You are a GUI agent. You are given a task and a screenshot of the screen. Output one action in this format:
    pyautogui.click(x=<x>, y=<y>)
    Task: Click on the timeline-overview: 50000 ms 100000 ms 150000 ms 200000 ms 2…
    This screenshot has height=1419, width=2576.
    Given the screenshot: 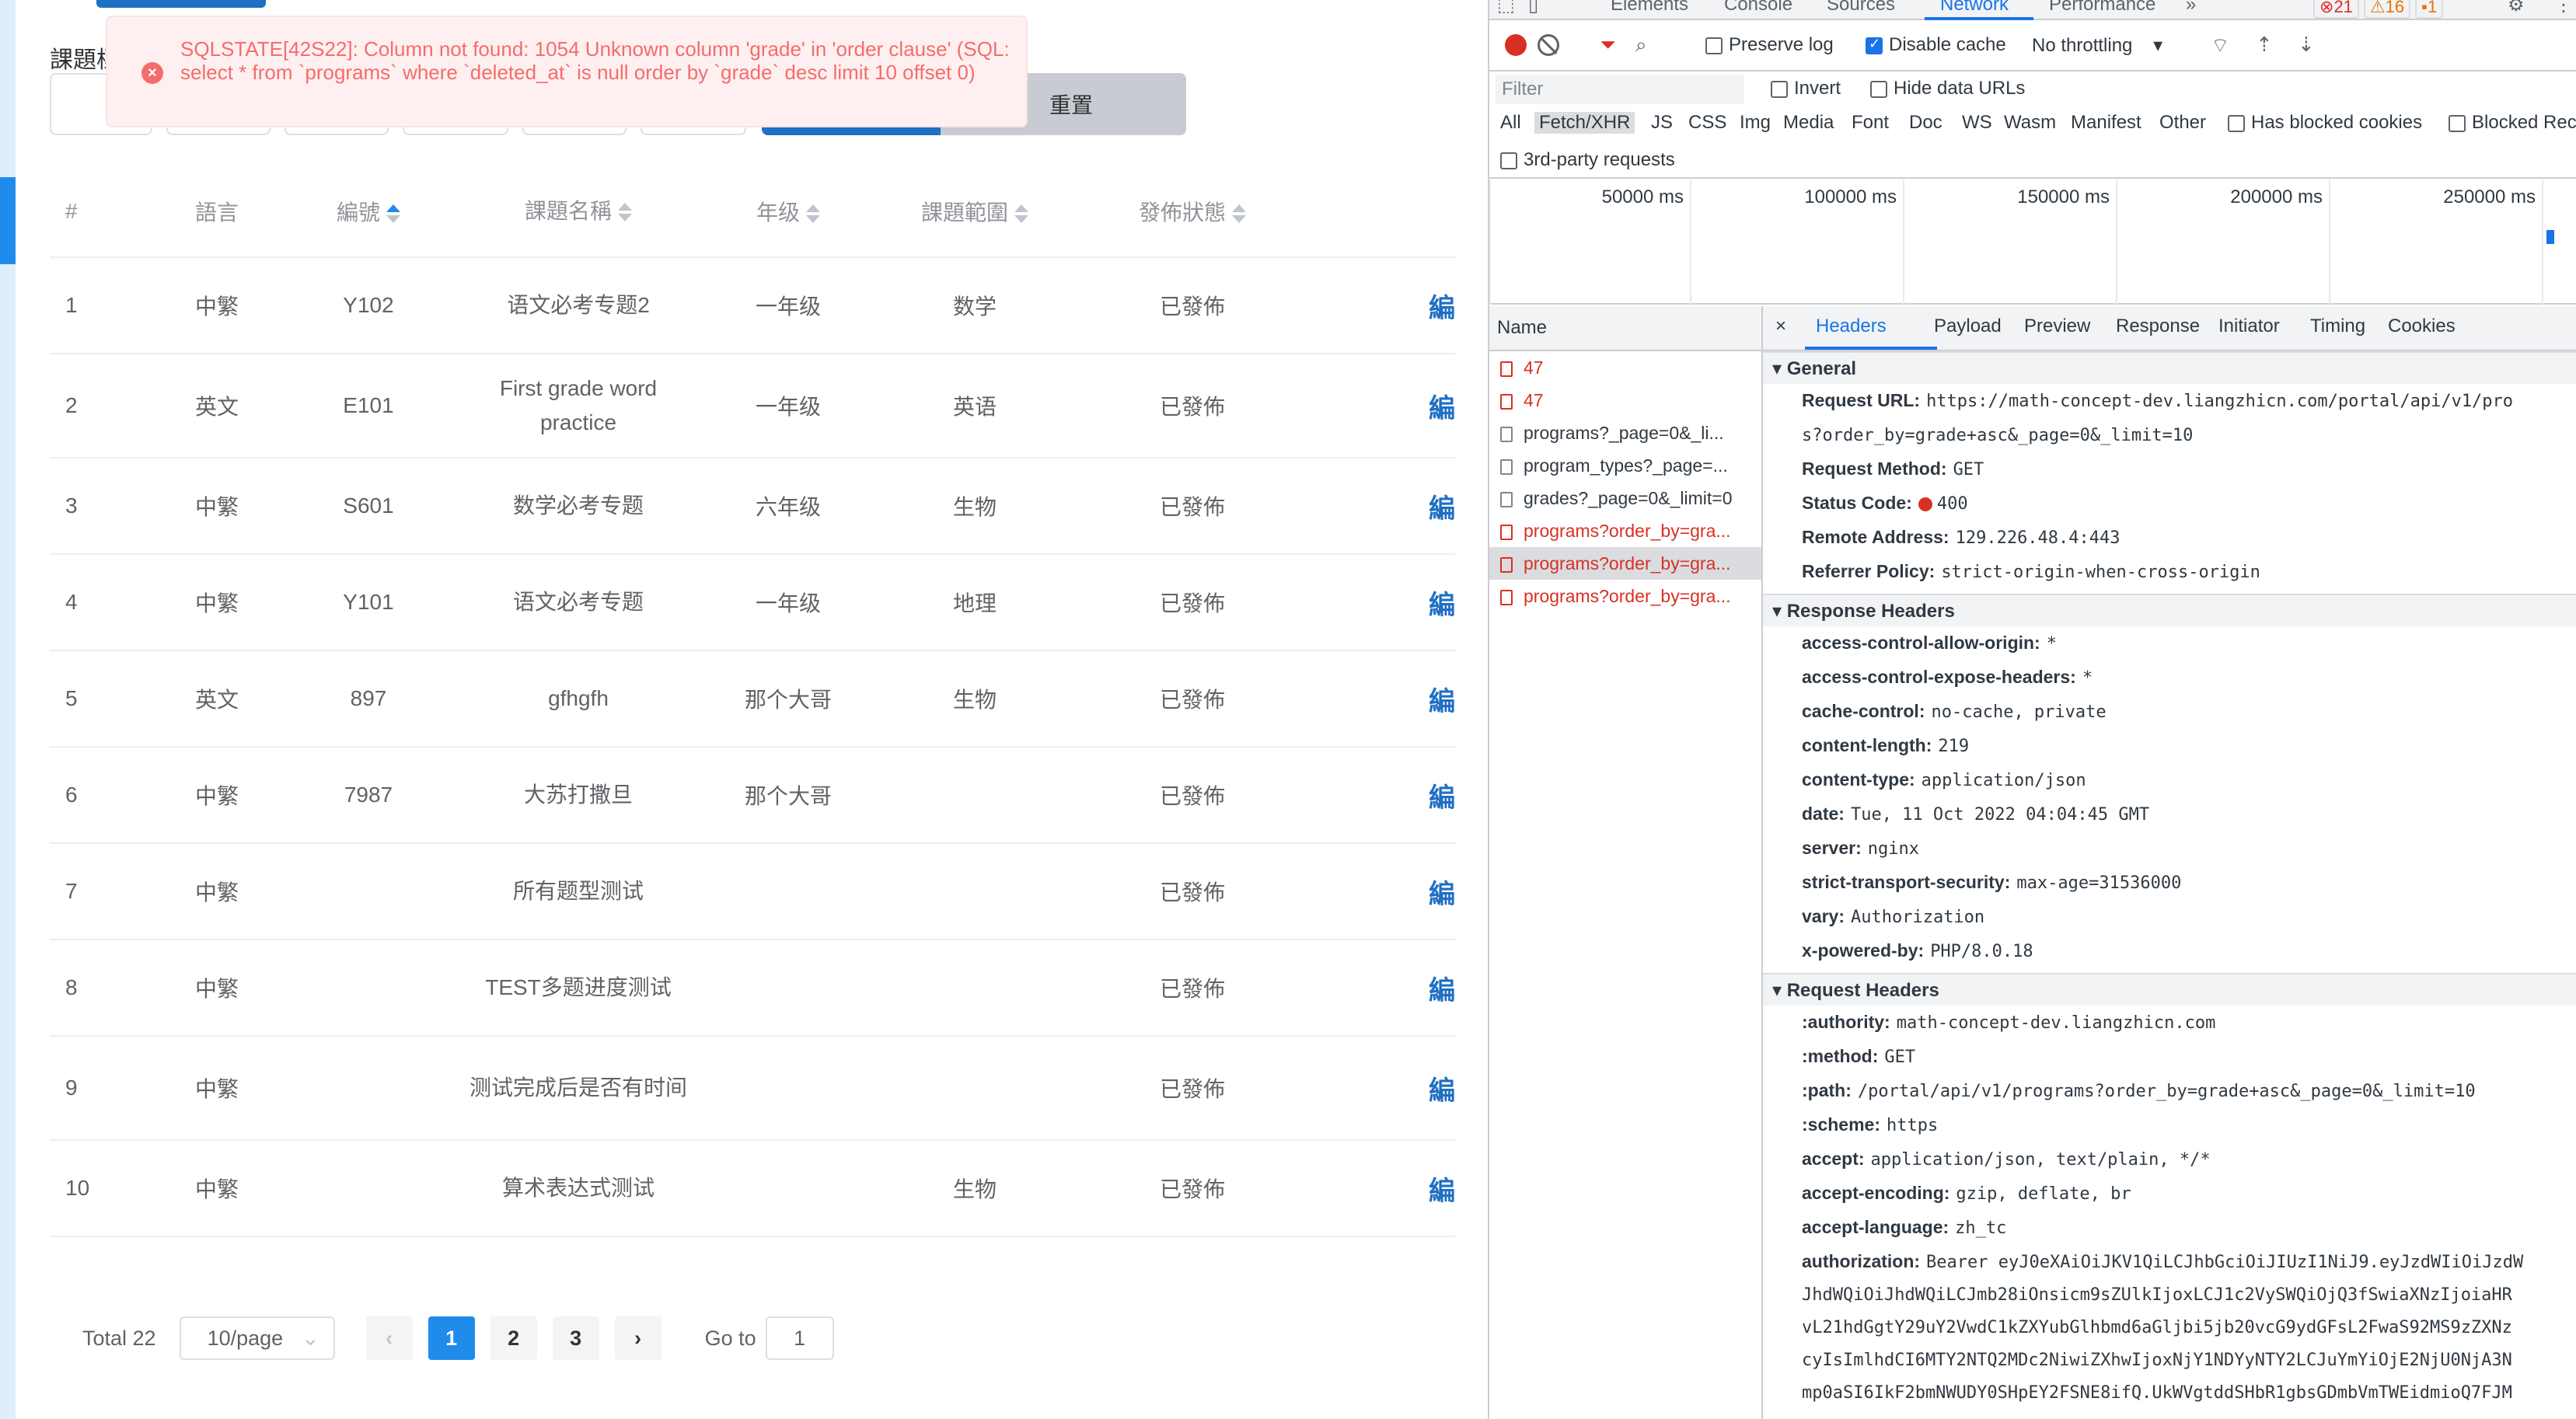 What is the action you would take?
    pyautogui.click(x=2033, y=242)
    